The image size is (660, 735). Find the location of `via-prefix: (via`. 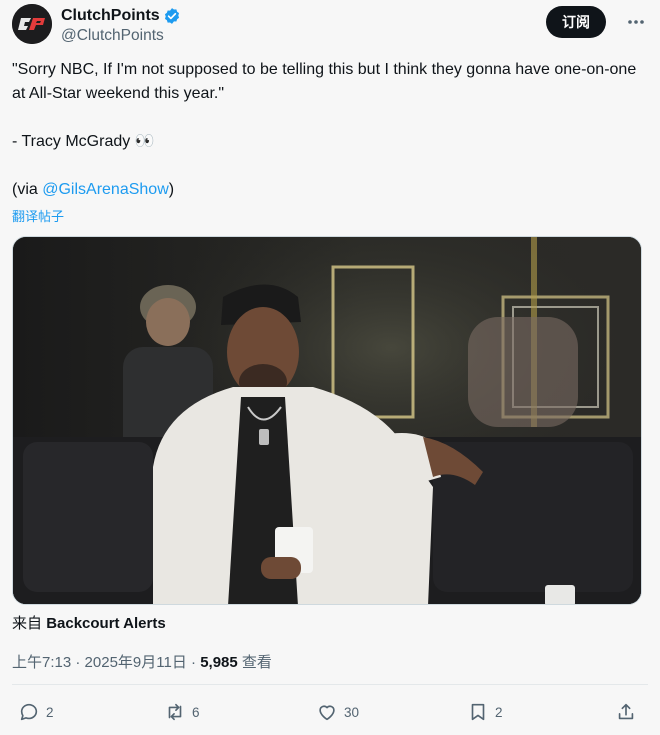

via-prefix: (via is located at coordinates (27, 189).